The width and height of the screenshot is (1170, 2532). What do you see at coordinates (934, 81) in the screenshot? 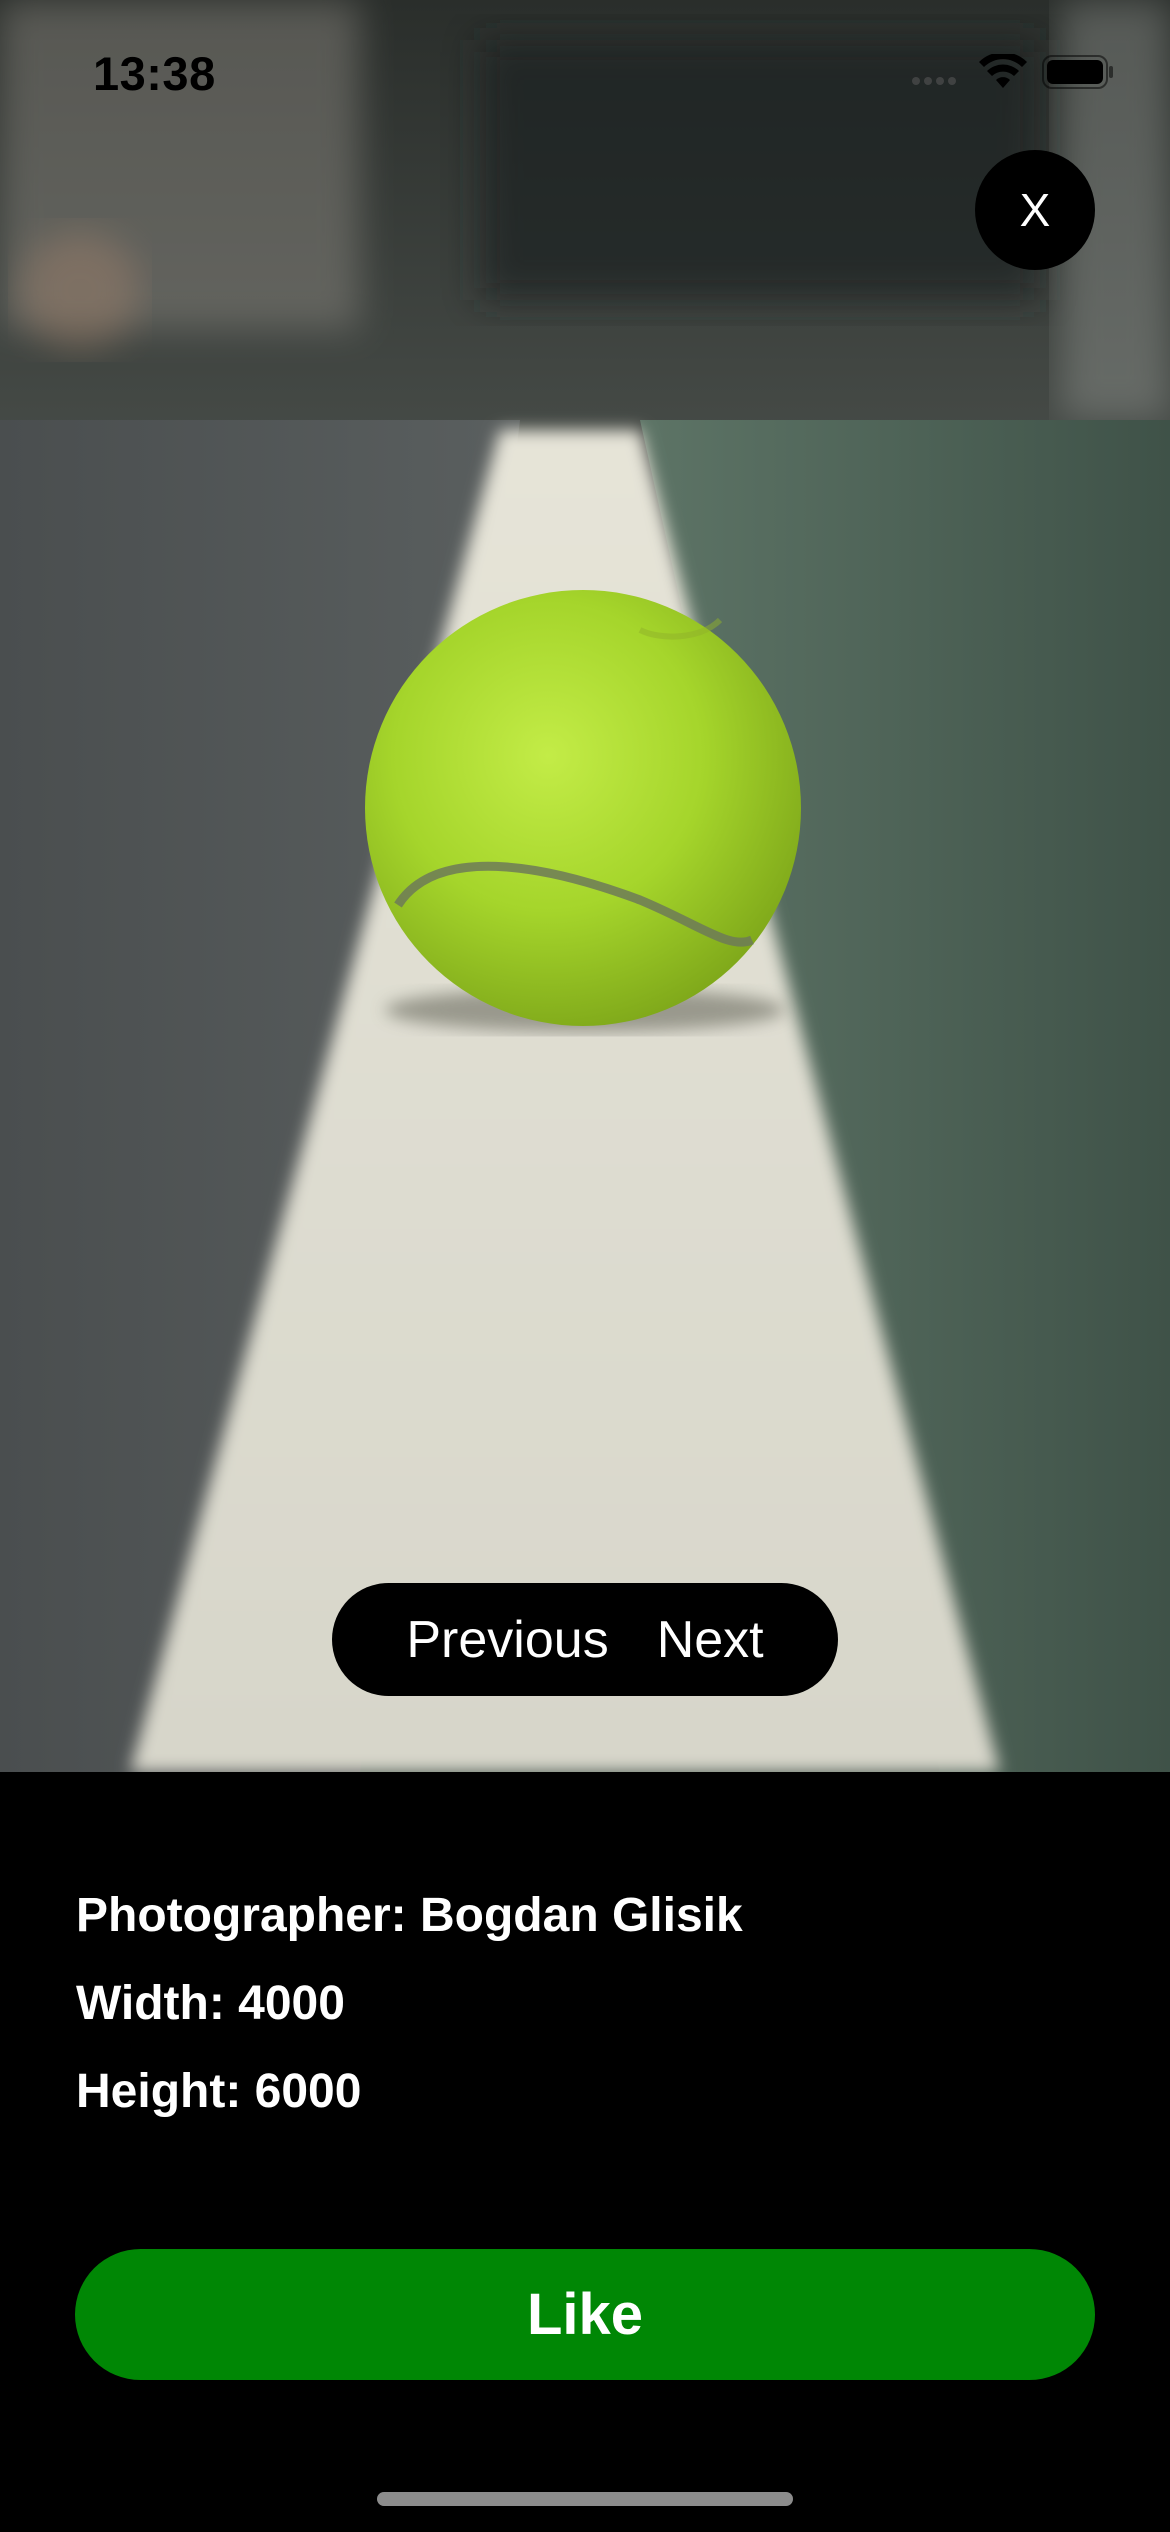
I see `signal-icon` at bounding box center [934, 81].